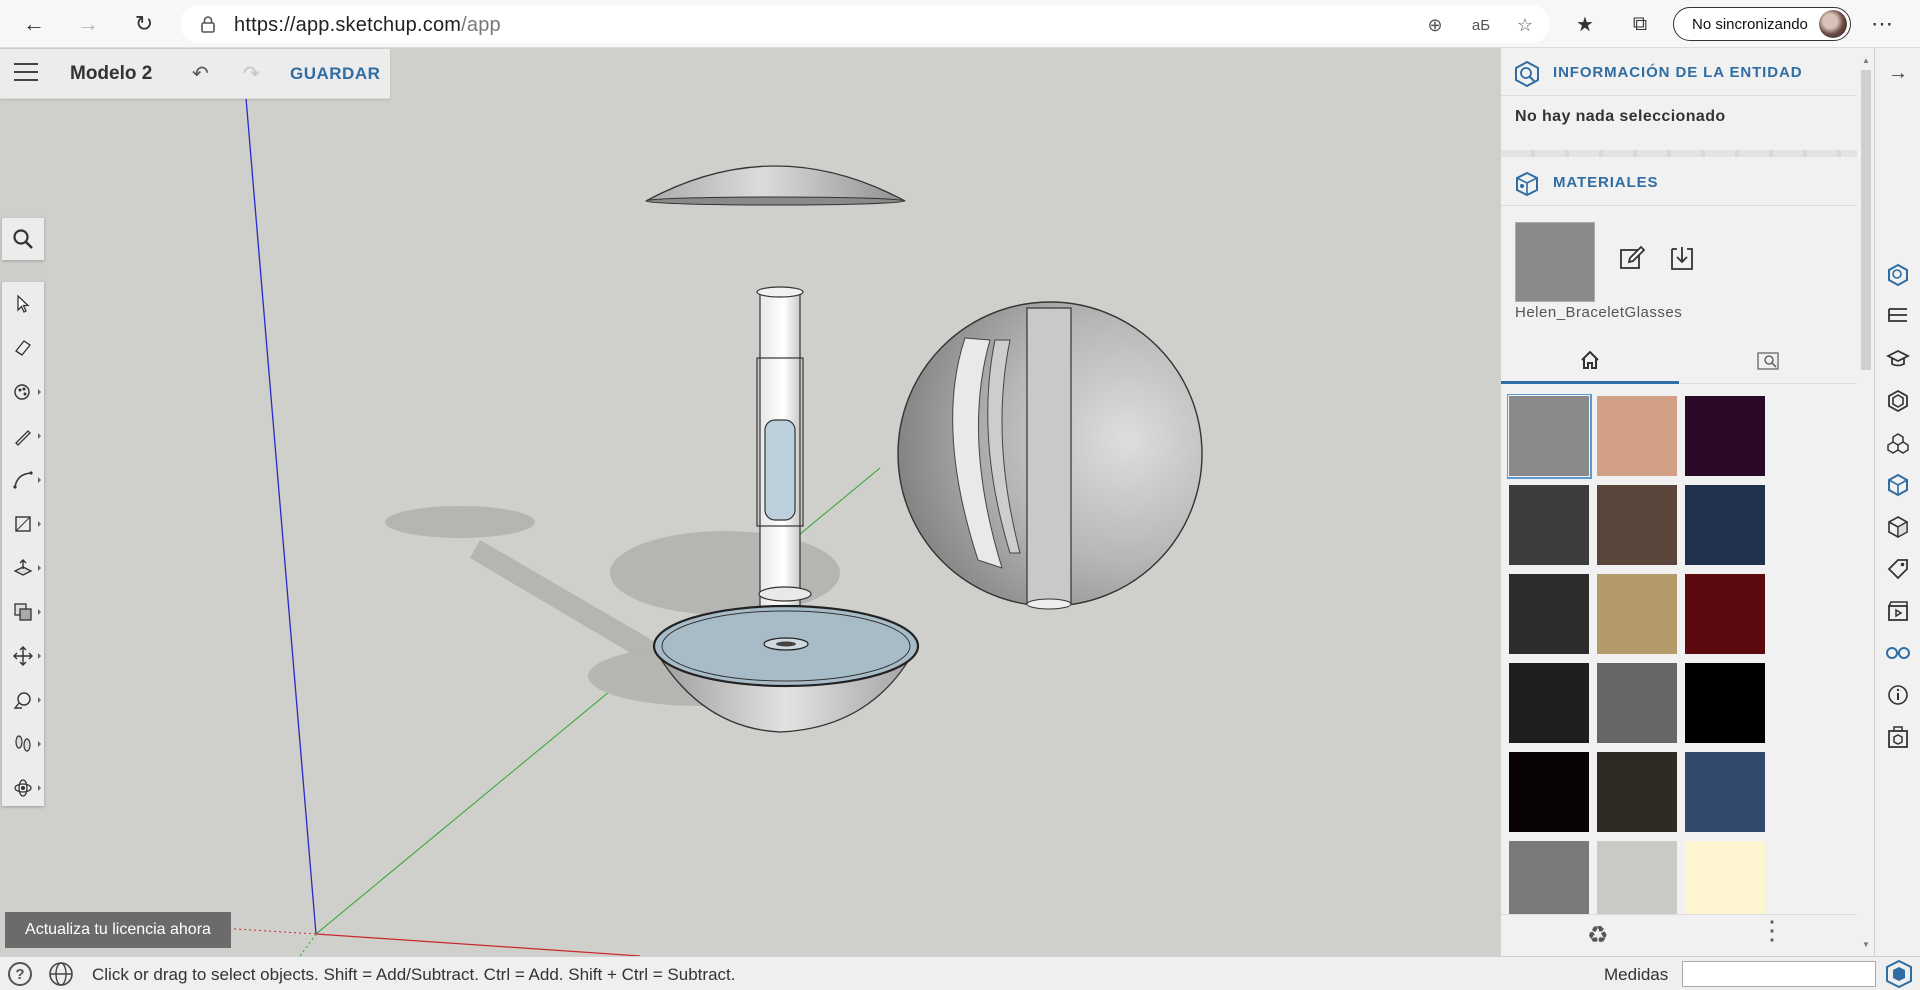  I want to click on import-material-icon, so click(1682, 259).